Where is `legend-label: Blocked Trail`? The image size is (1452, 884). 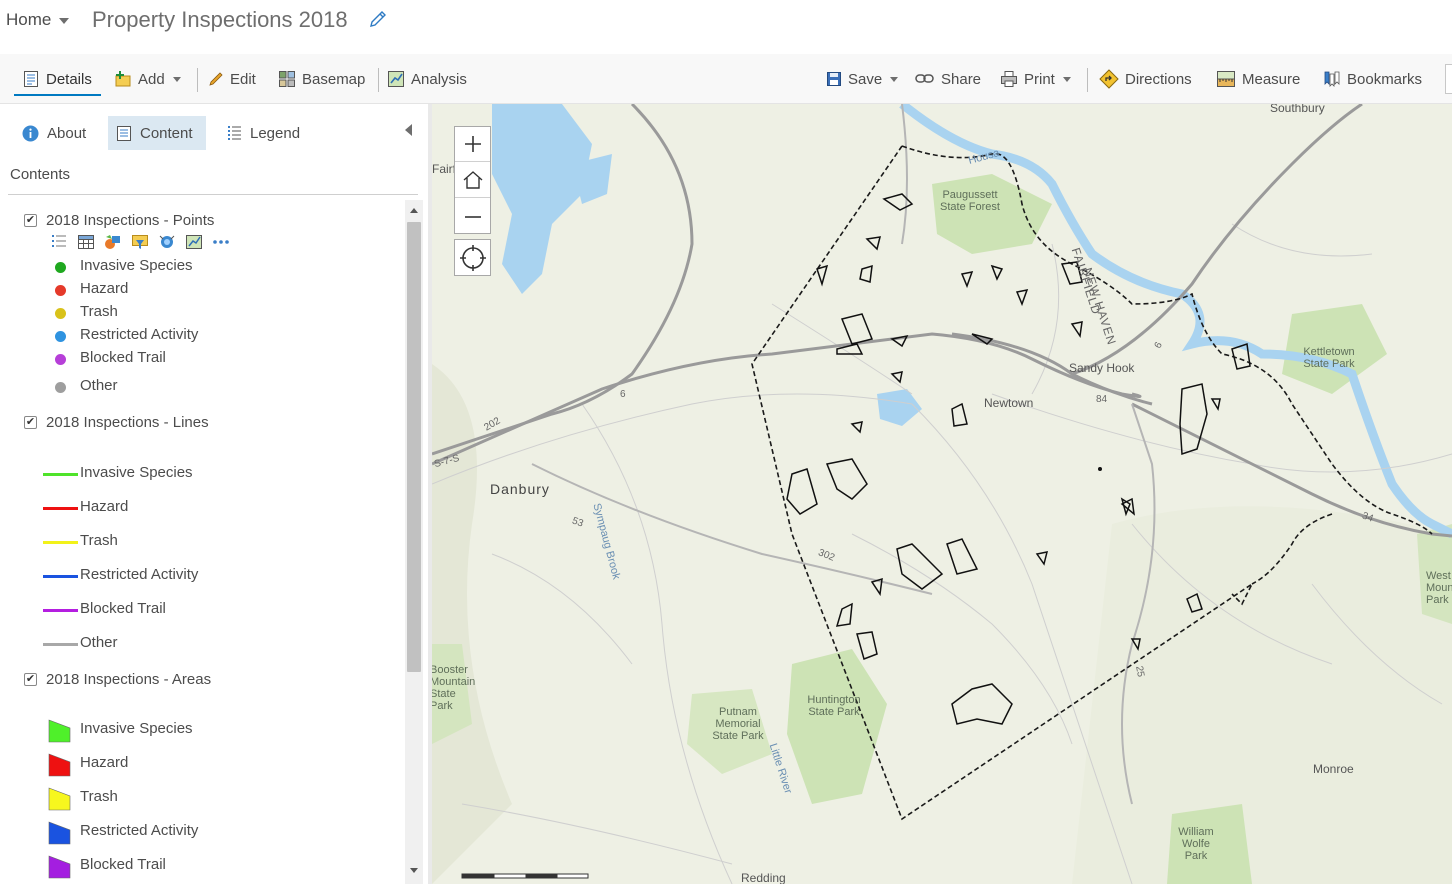 legend-label: Blocked Trail is located at coordinates (123, 864).